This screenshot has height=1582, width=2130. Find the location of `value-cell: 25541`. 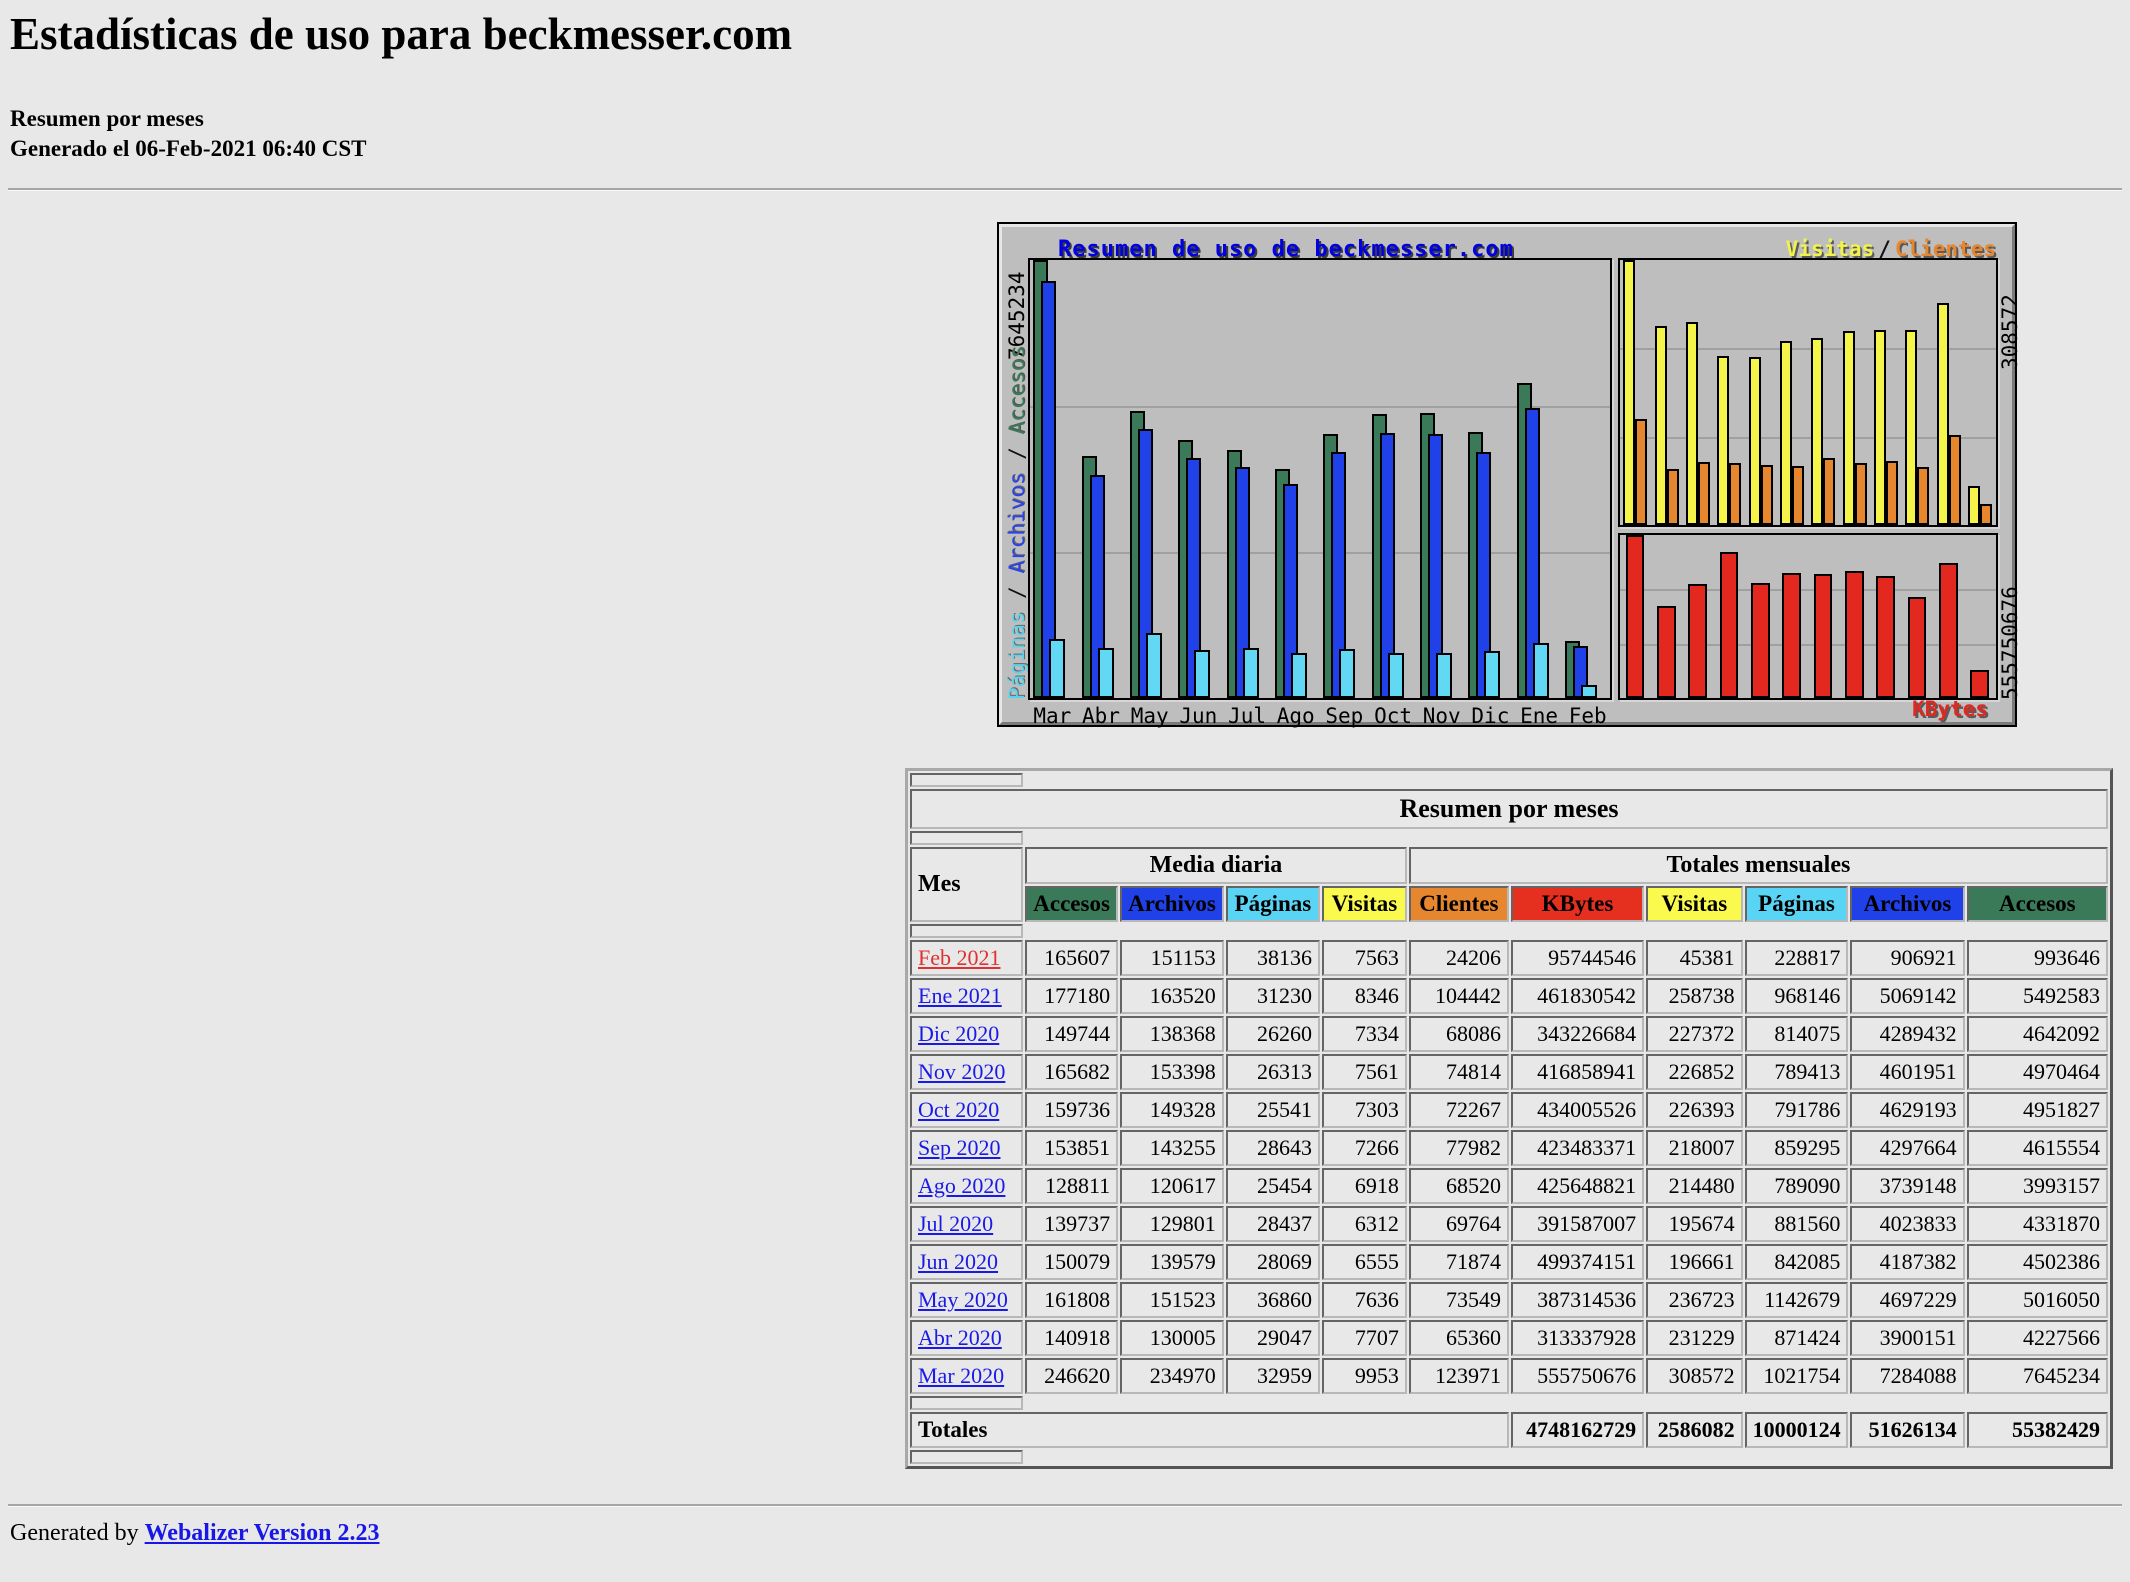

value-cell: 25541 is located at coordinates (1273, 1110).